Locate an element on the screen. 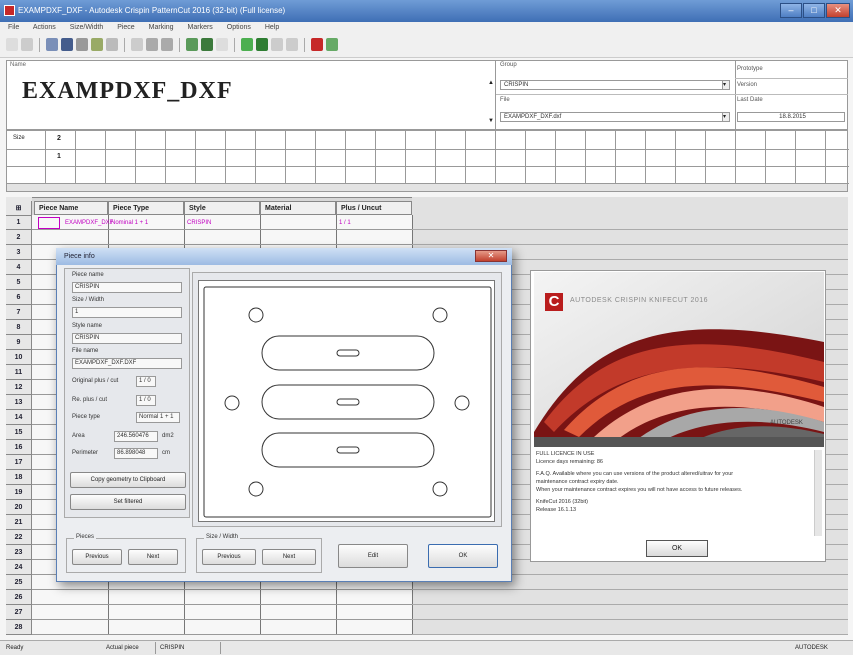  row-number: 1 is located at coordinates (19, 222).